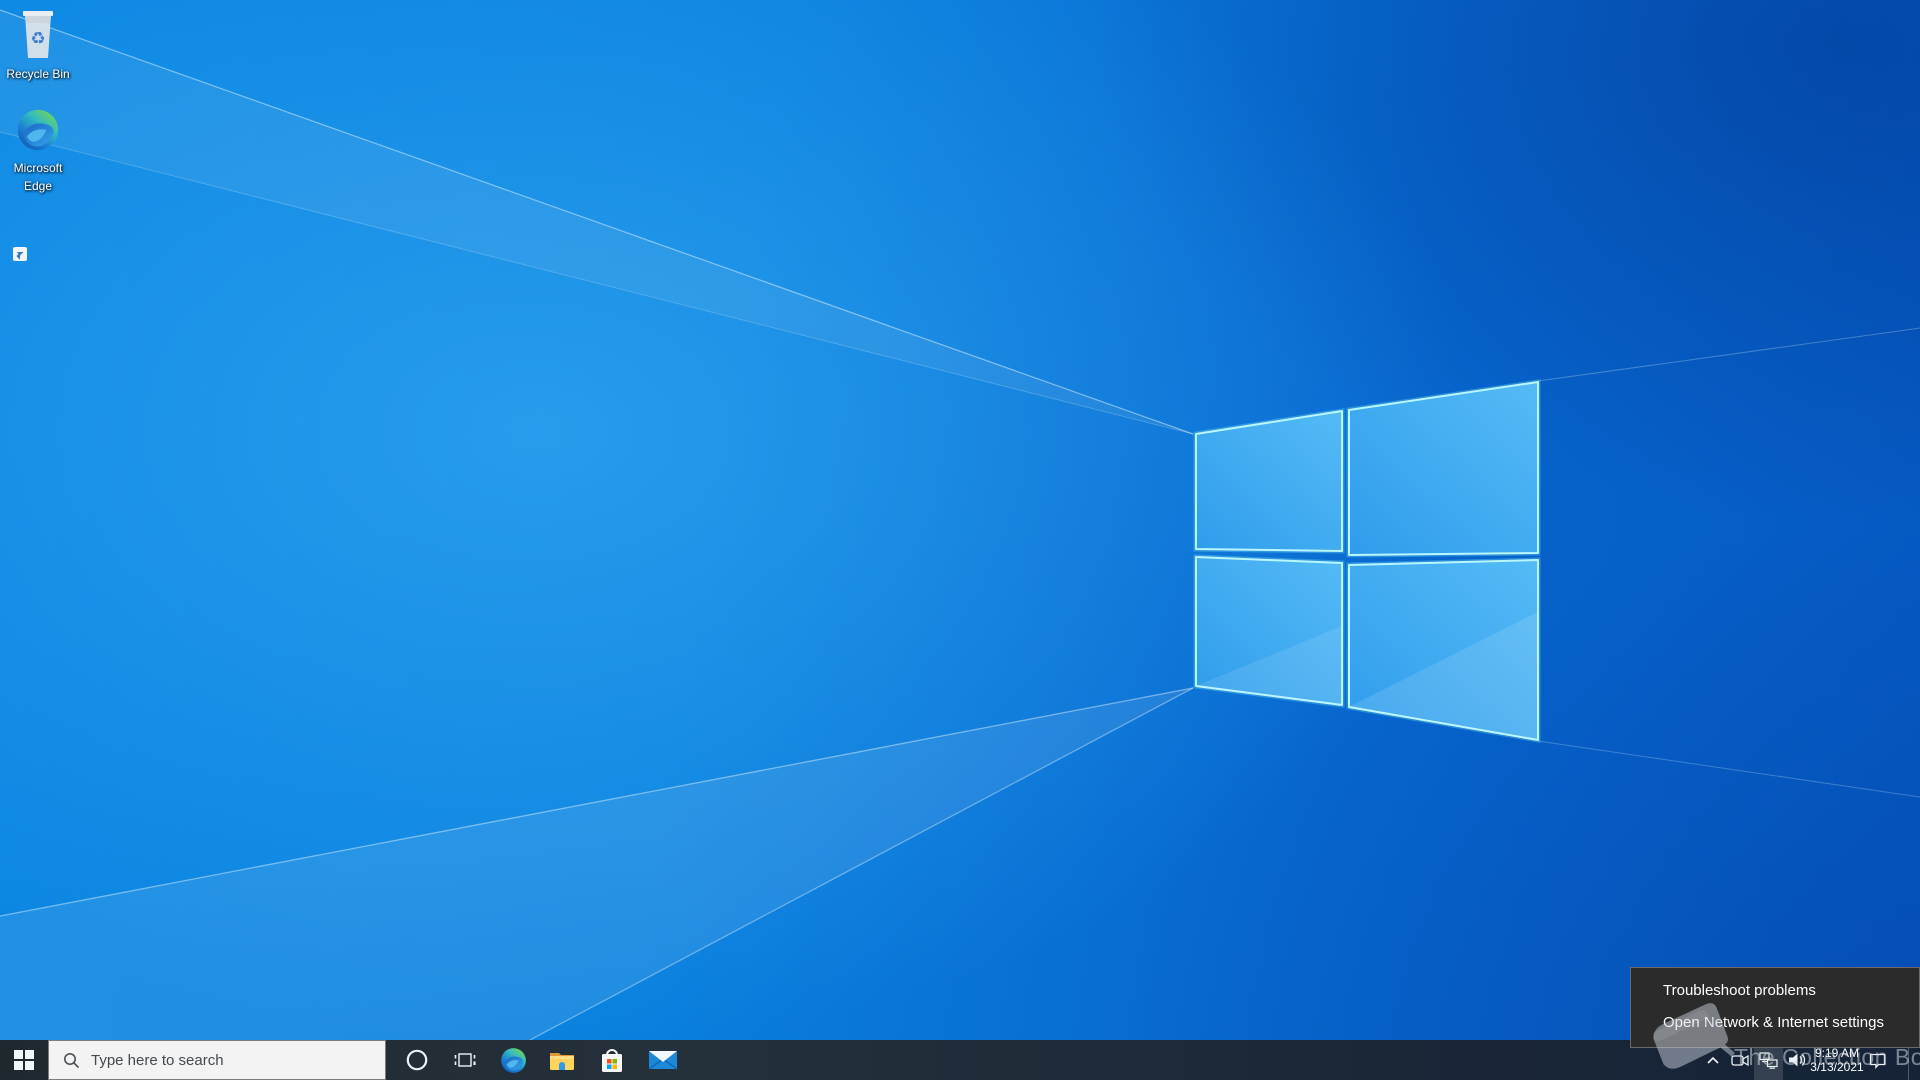  I want to click on desktop-icon-label: Recycle Bin, so click(38, 74).